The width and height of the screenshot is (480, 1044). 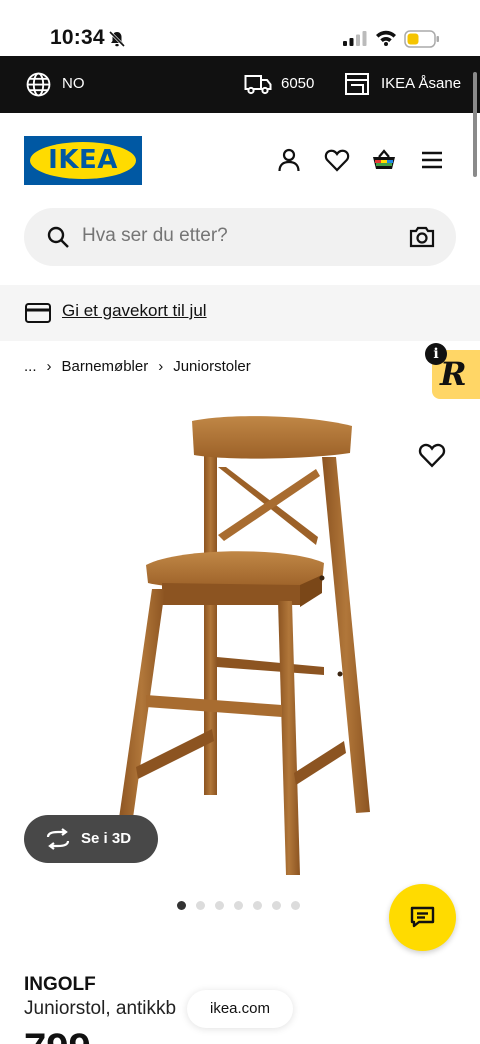 What do you see at coordinates (386, 38) in the screenshot?
I see `wifi-icon` at bounding box center [386, 38].